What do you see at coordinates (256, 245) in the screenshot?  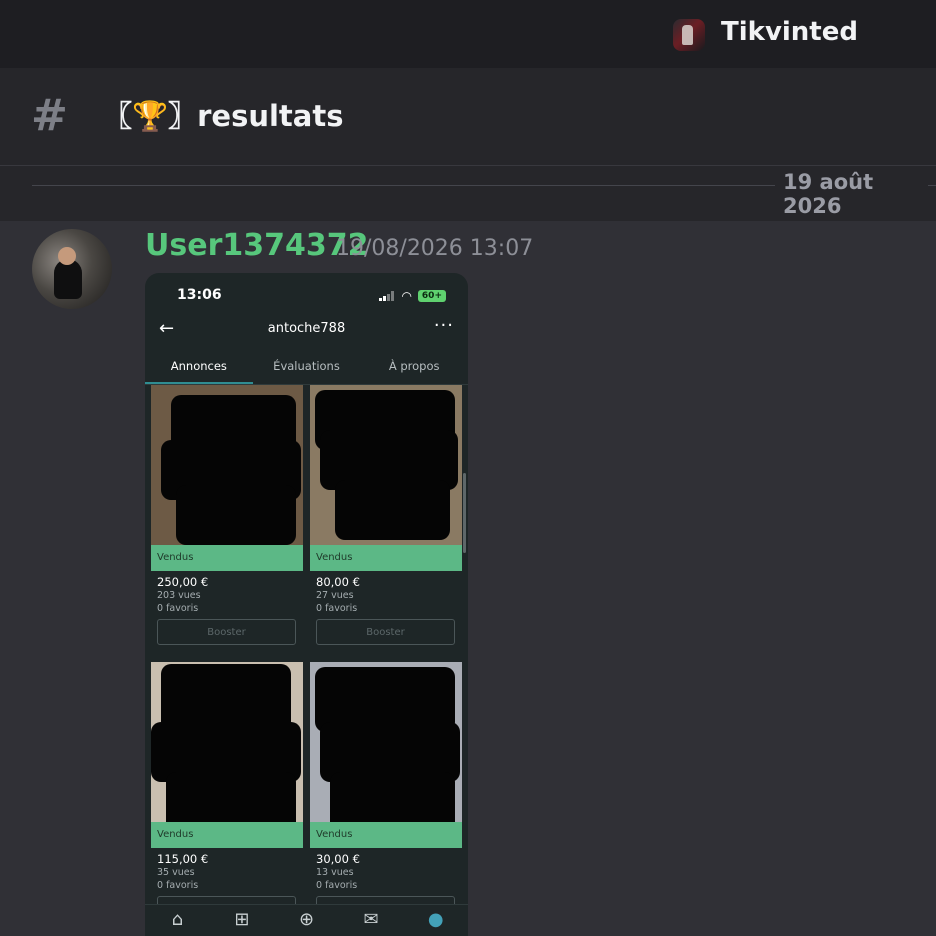 I see `message-author: User1374372` at bounding box center [256, 245].